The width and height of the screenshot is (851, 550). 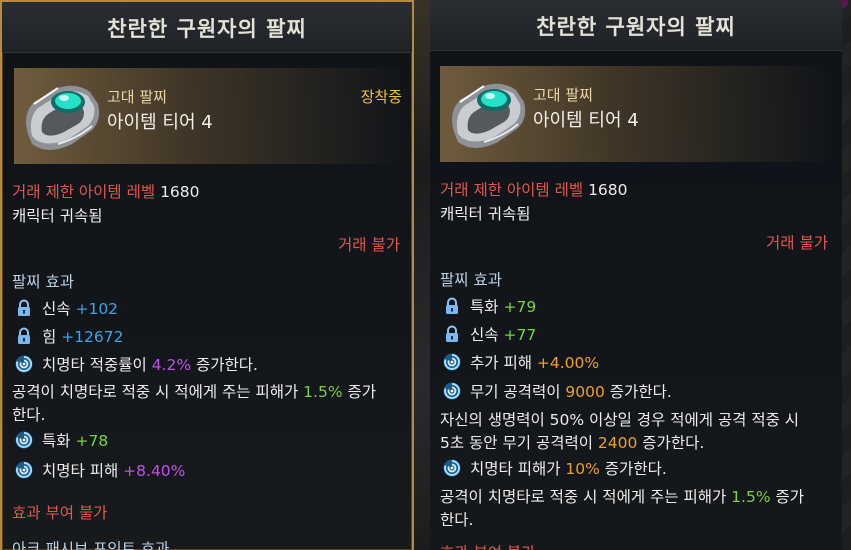 I want to click on stat-line: 힘 +12672, so click(x=69, y=336).